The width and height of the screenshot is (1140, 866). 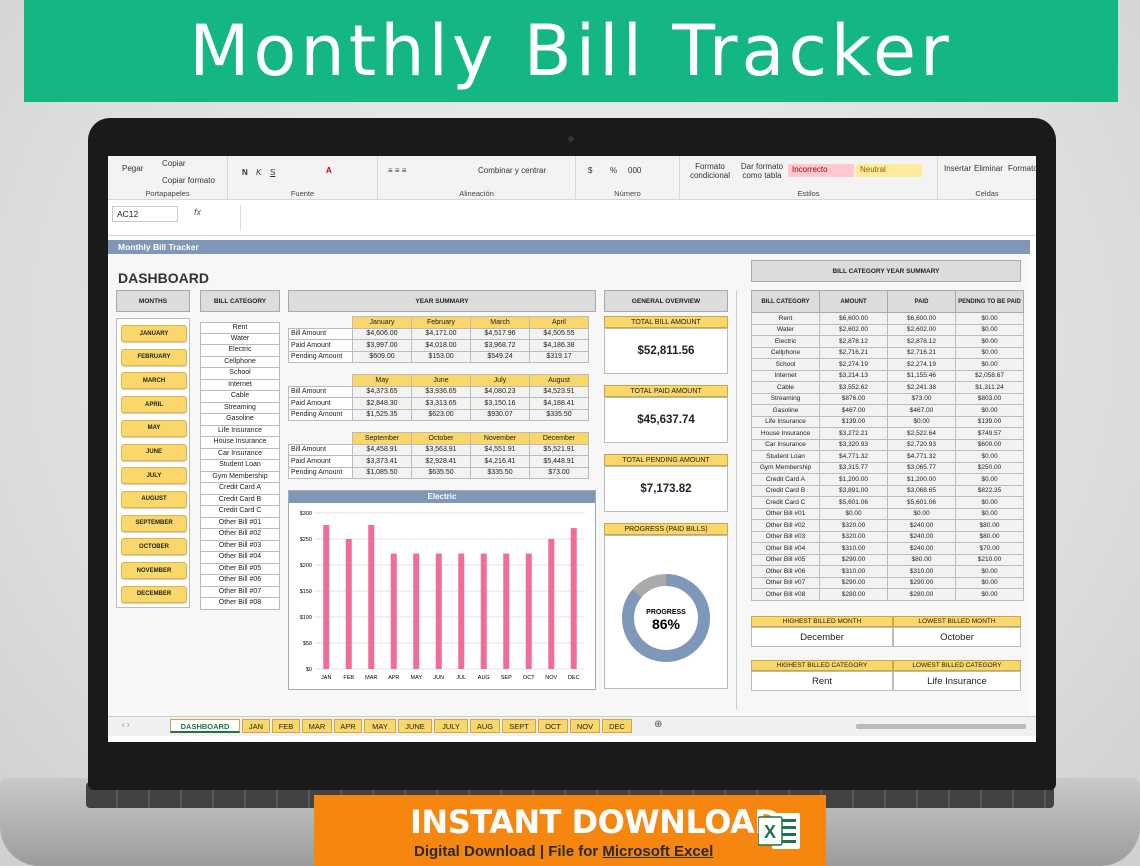 What do you see at coordinates (154, 547) in the screenshot?
I see `month-button-october: OCTOBER` at bounding box center [154, 547].